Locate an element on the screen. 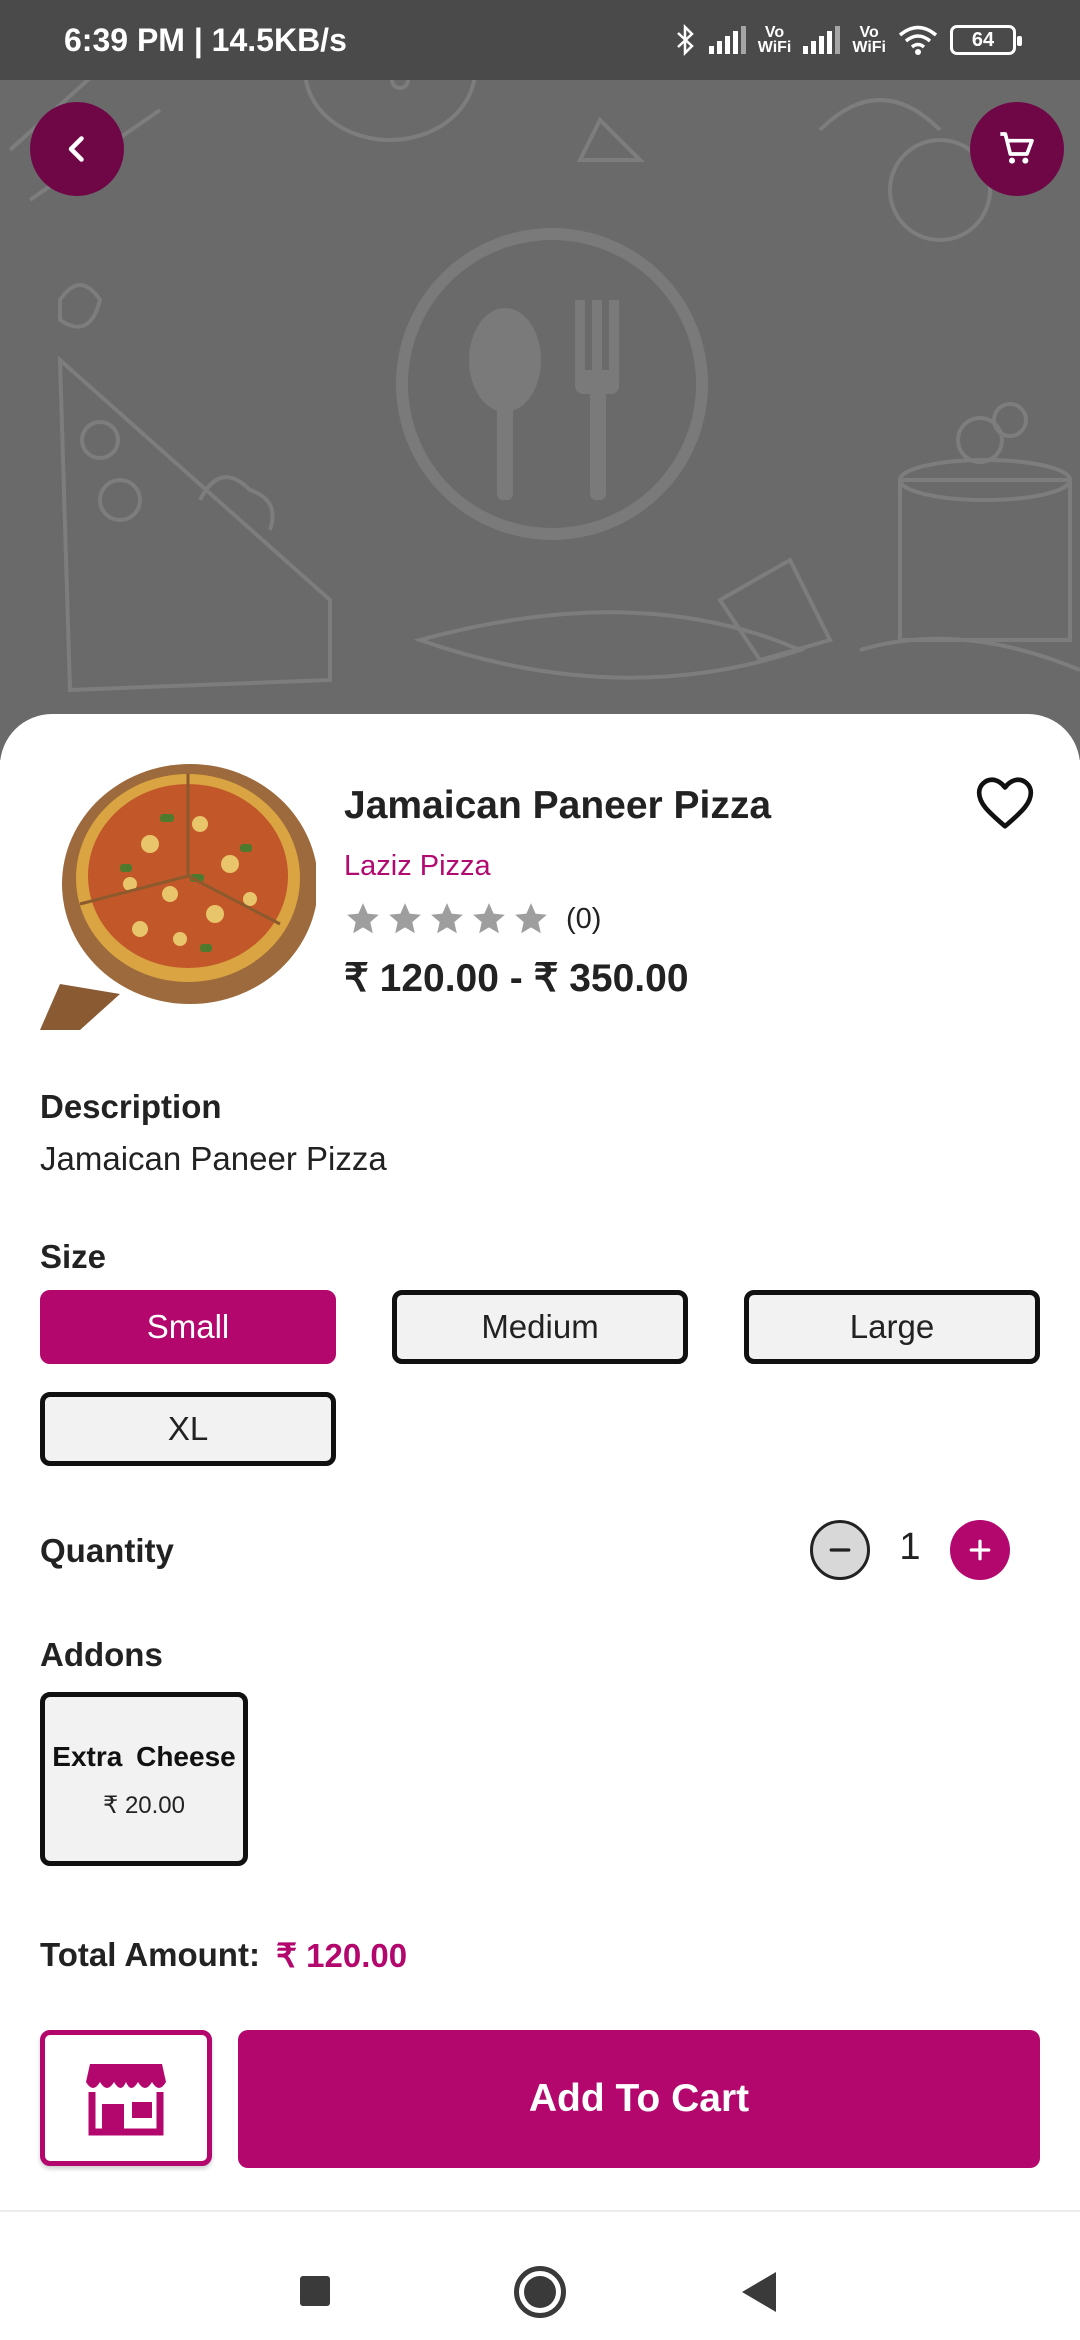 The height and width of the screenshot is (2340, 1080). shopping-cart-icon is located at coordinates (1017, 148).